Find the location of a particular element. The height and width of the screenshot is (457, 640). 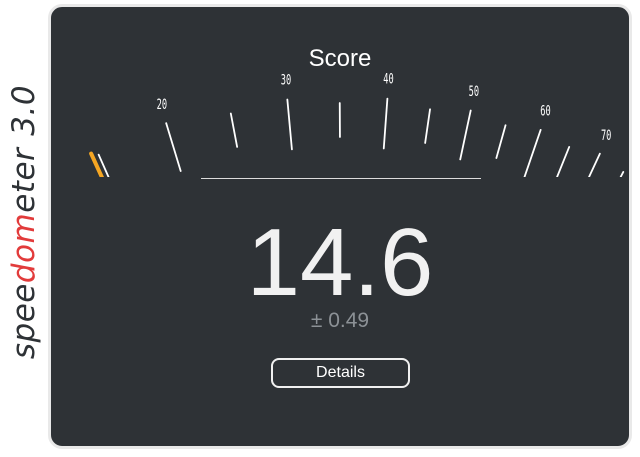

gauge-divider is located at coordinates (341, 178).